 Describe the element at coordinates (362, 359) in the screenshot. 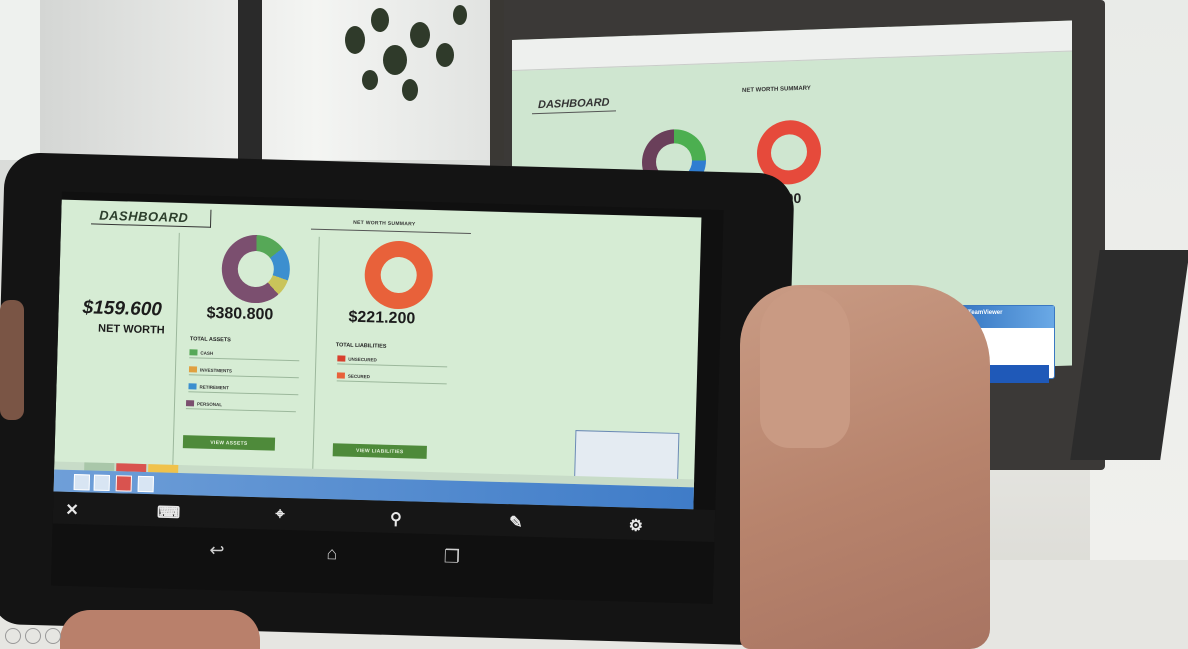

I see `liability-label: UNSECURED` at that location.